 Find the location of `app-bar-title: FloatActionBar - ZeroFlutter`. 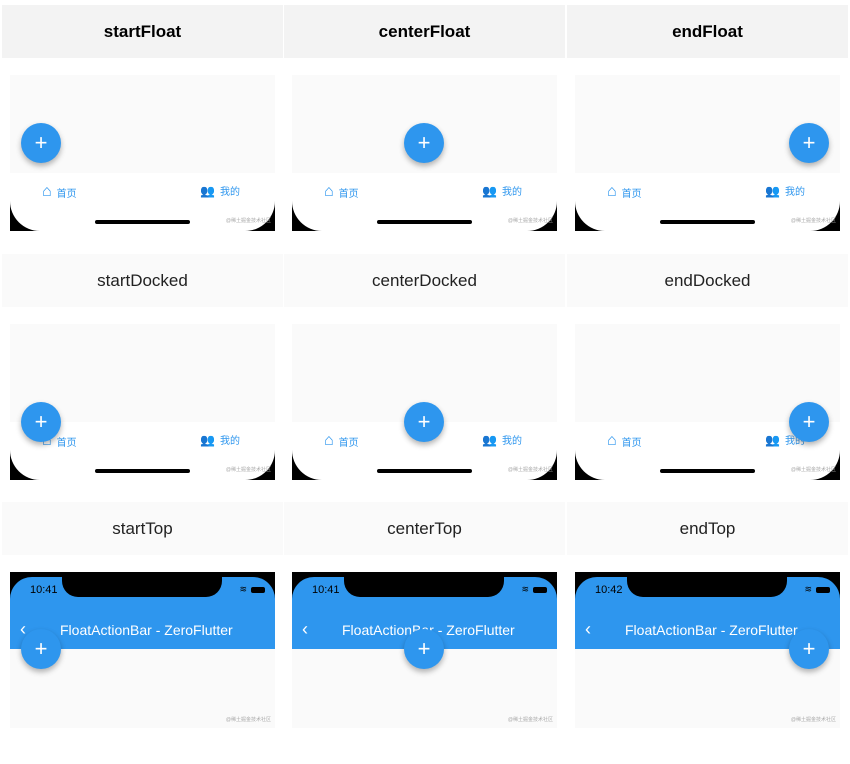

app-bar-title: FloatActionBar - ZeroFlutter is located at coordinates (711, 630).